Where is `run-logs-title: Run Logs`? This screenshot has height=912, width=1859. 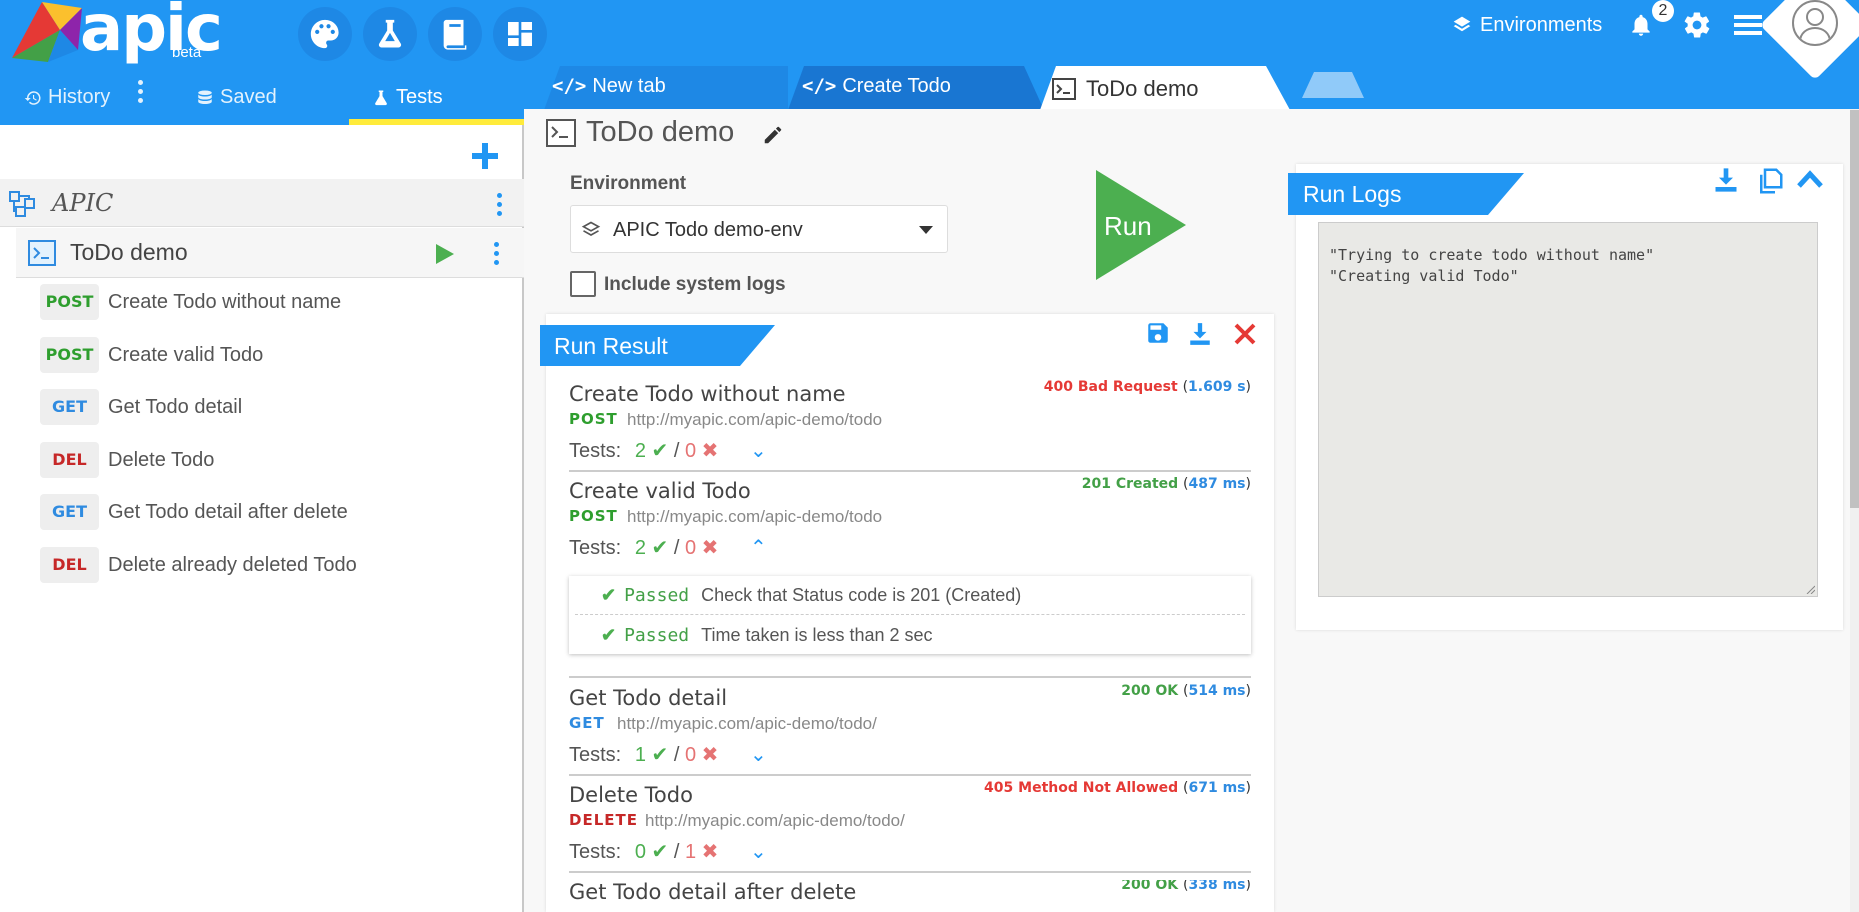 run-logs-title: Run Logs is located at coordinates (1352, 194).